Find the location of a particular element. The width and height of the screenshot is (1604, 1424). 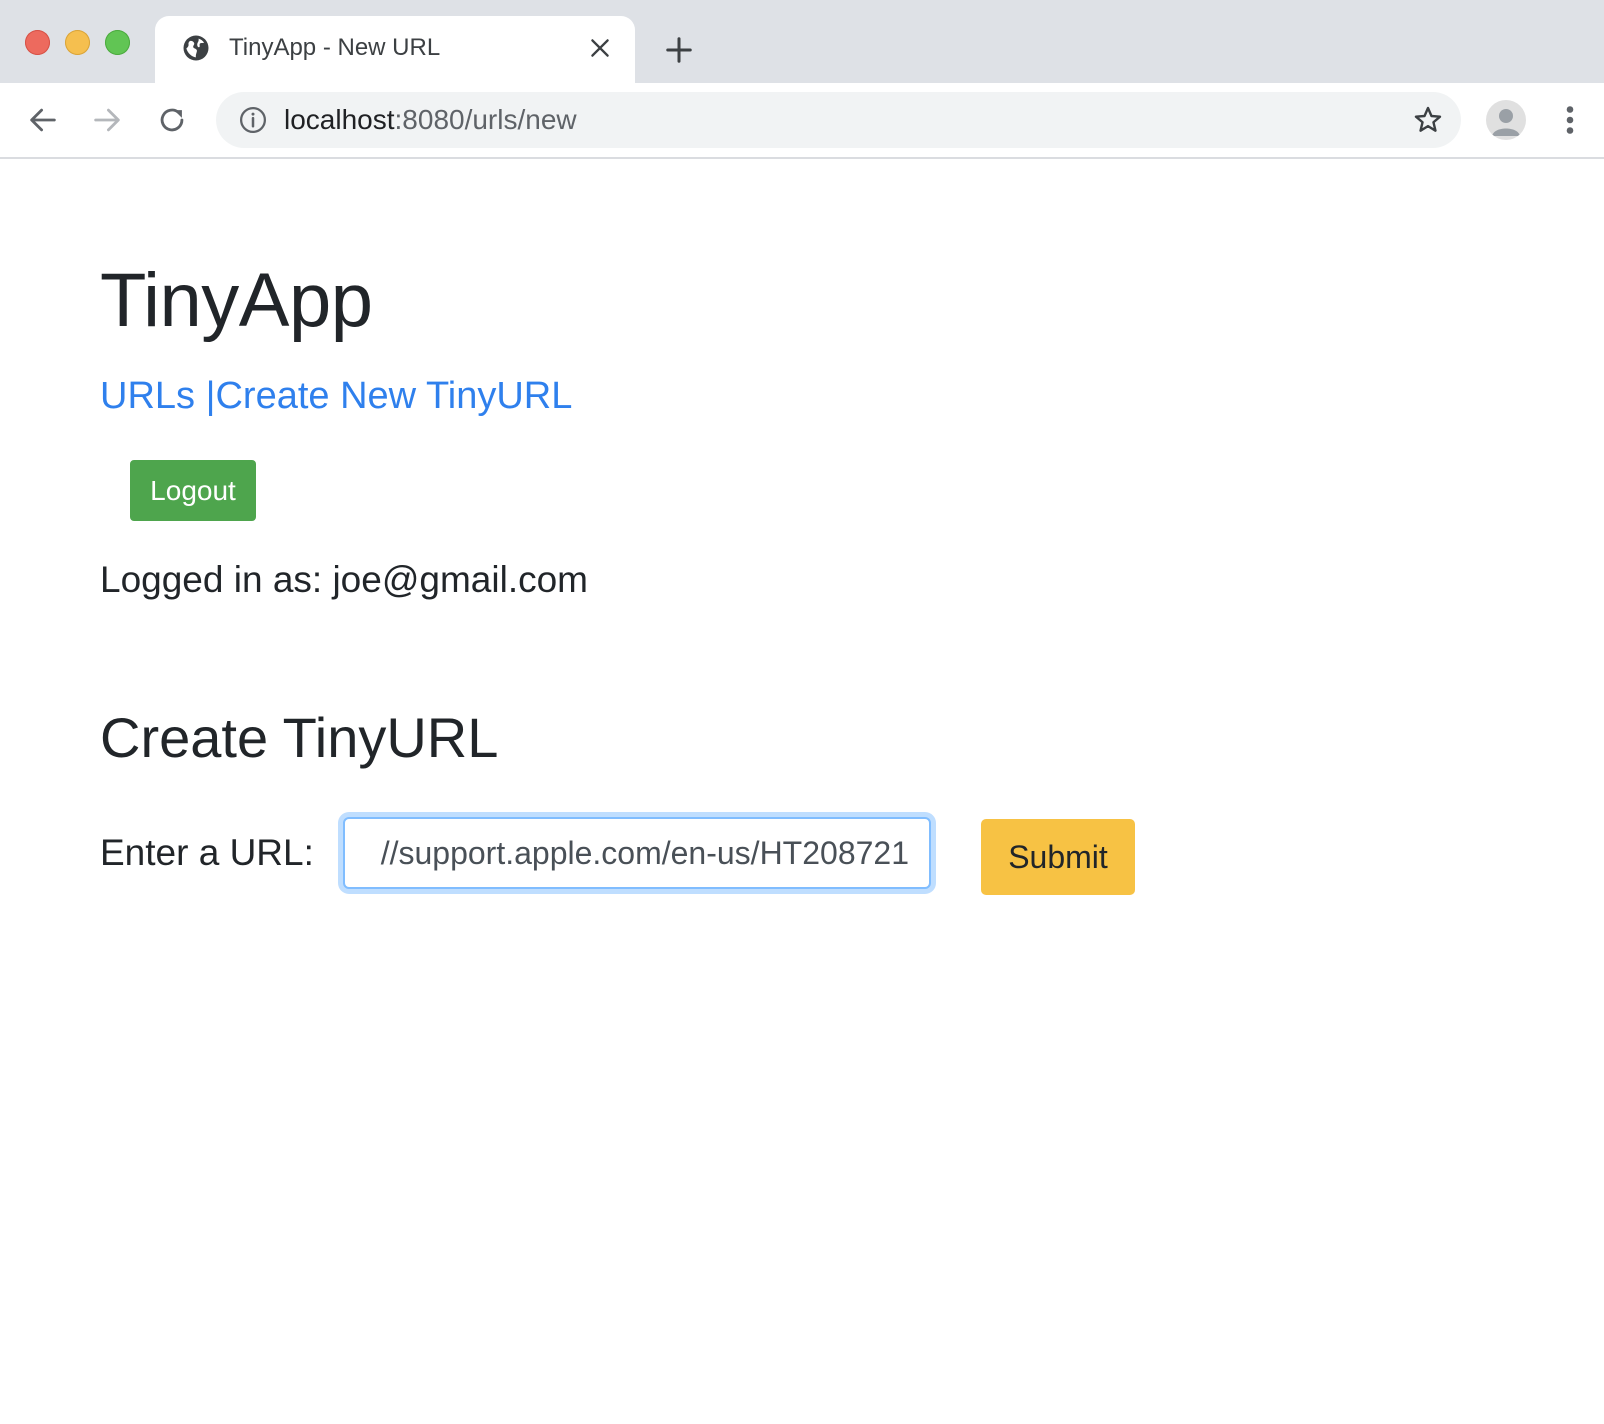

logged-in-status: Logged in as: joe@gmail.com is located at coordinates (344, 579).